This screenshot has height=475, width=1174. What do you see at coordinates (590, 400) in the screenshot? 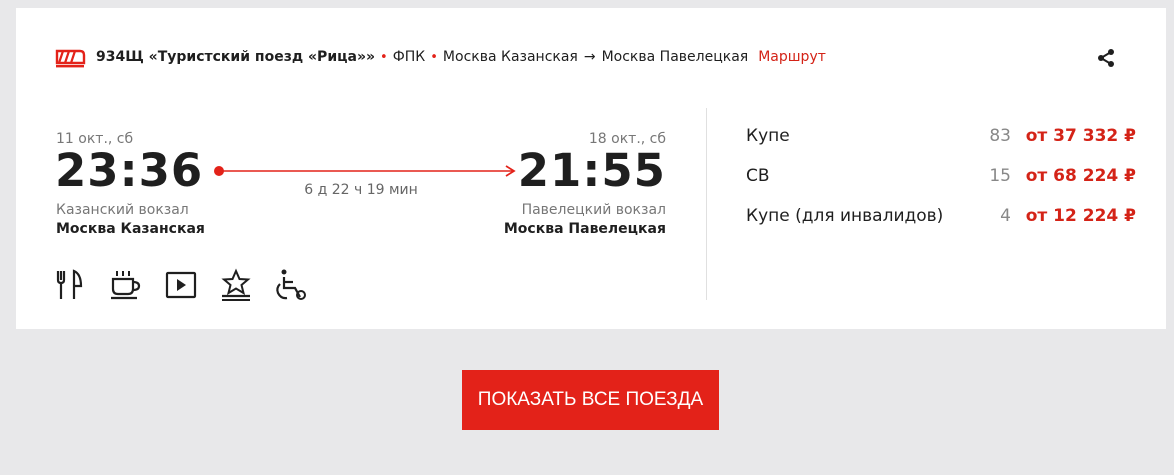
I see `show-all-trains-button: ПОКАЗАТЬ ВСЕ ПОЕЗДА` at bounding box center [590, 400].